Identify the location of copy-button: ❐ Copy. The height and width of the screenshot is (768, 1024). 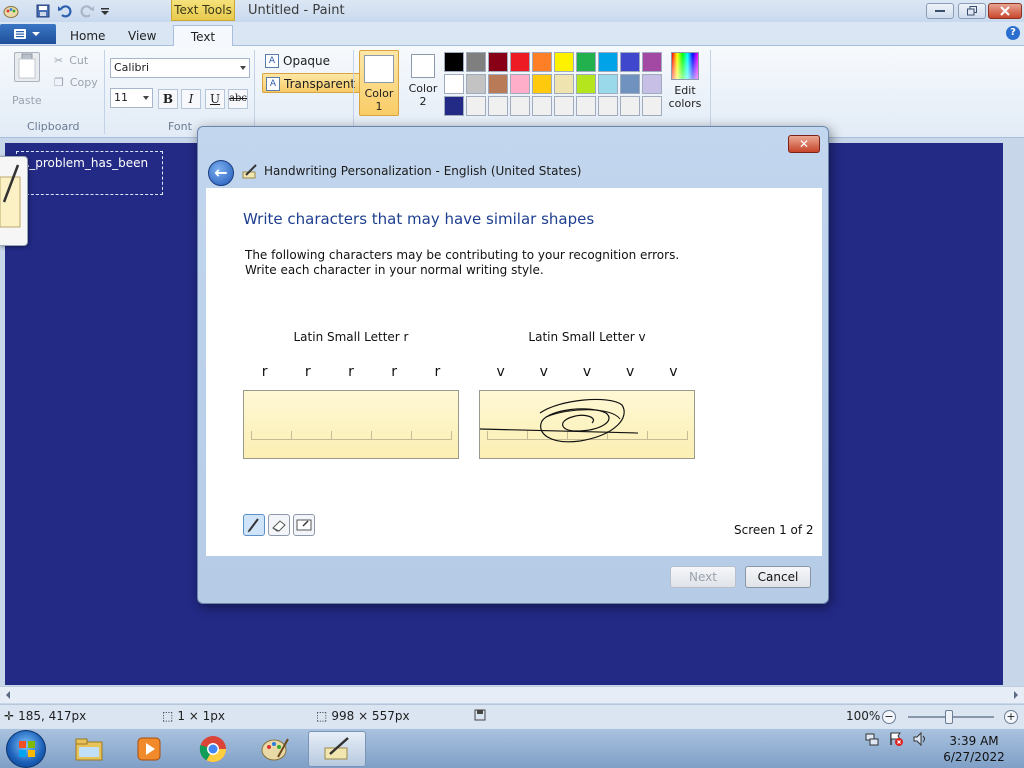
(76, 82).